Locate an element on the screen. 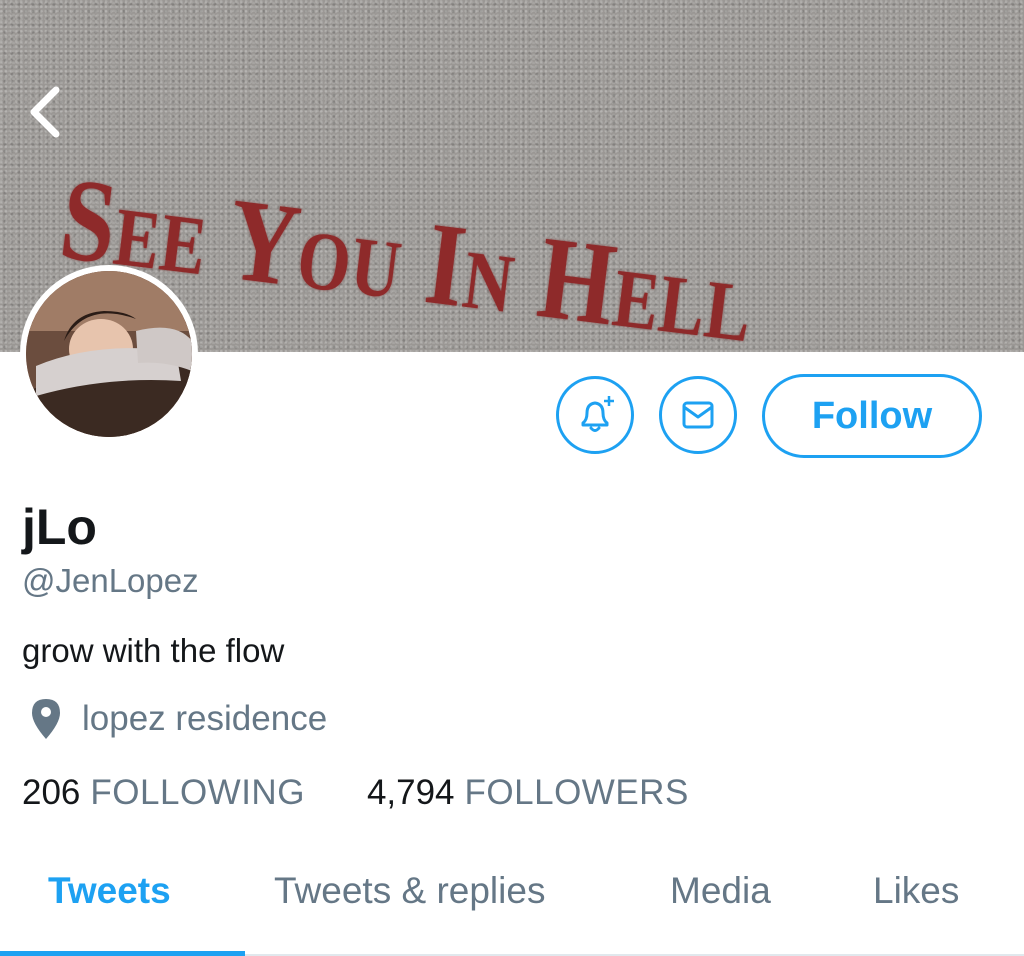  avatar-photo is located at coordinates (109, 354).